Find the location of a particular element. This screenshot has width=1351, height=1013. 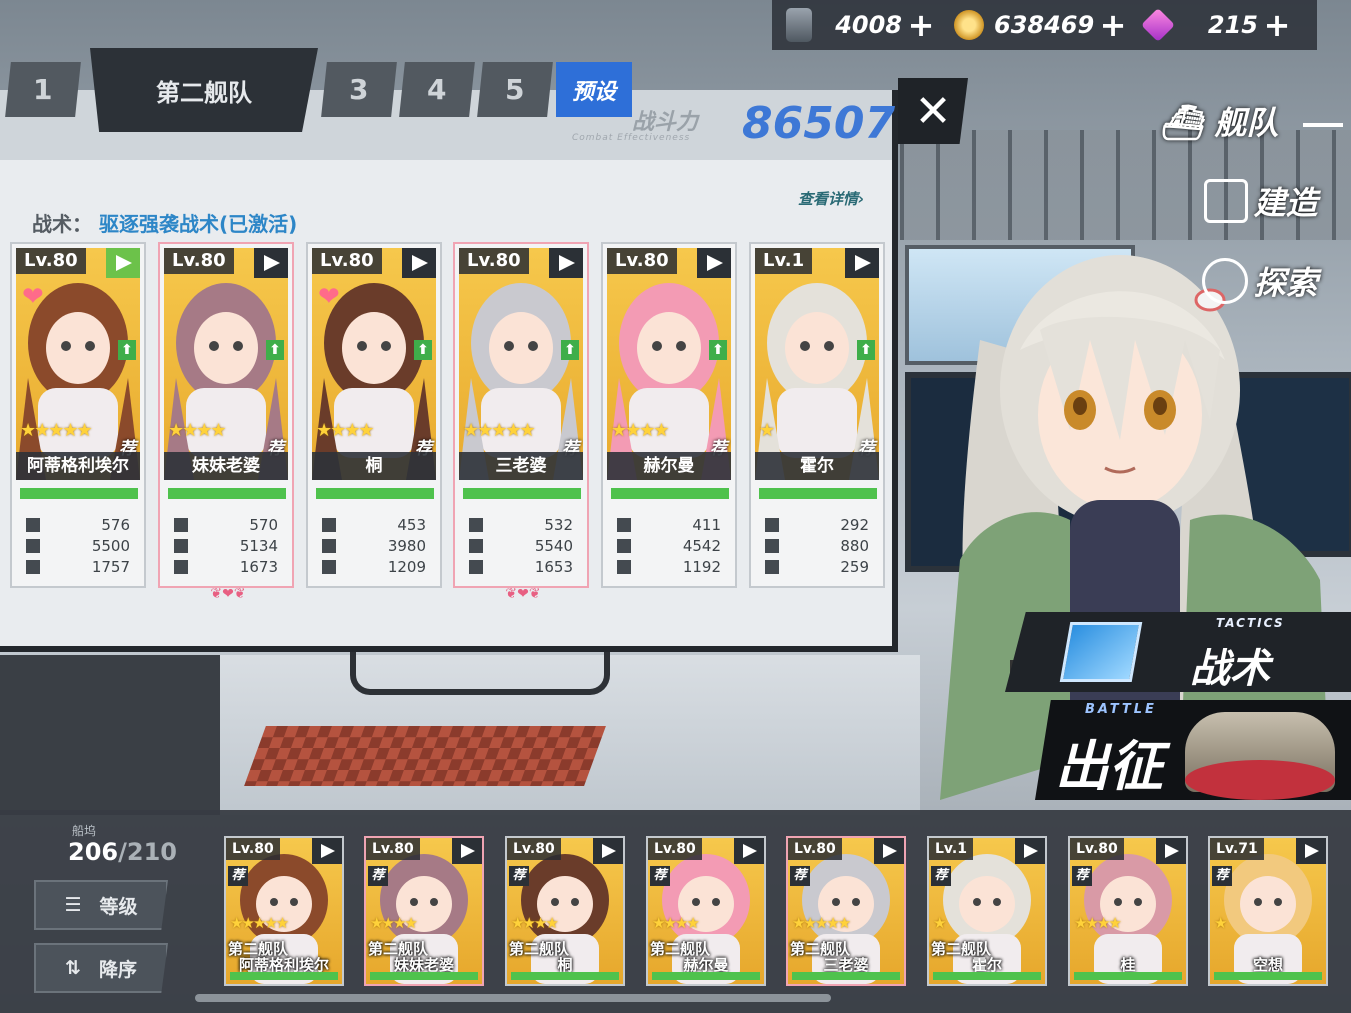

view-details-link: 查看详情› is located at coordinates (831, 198).